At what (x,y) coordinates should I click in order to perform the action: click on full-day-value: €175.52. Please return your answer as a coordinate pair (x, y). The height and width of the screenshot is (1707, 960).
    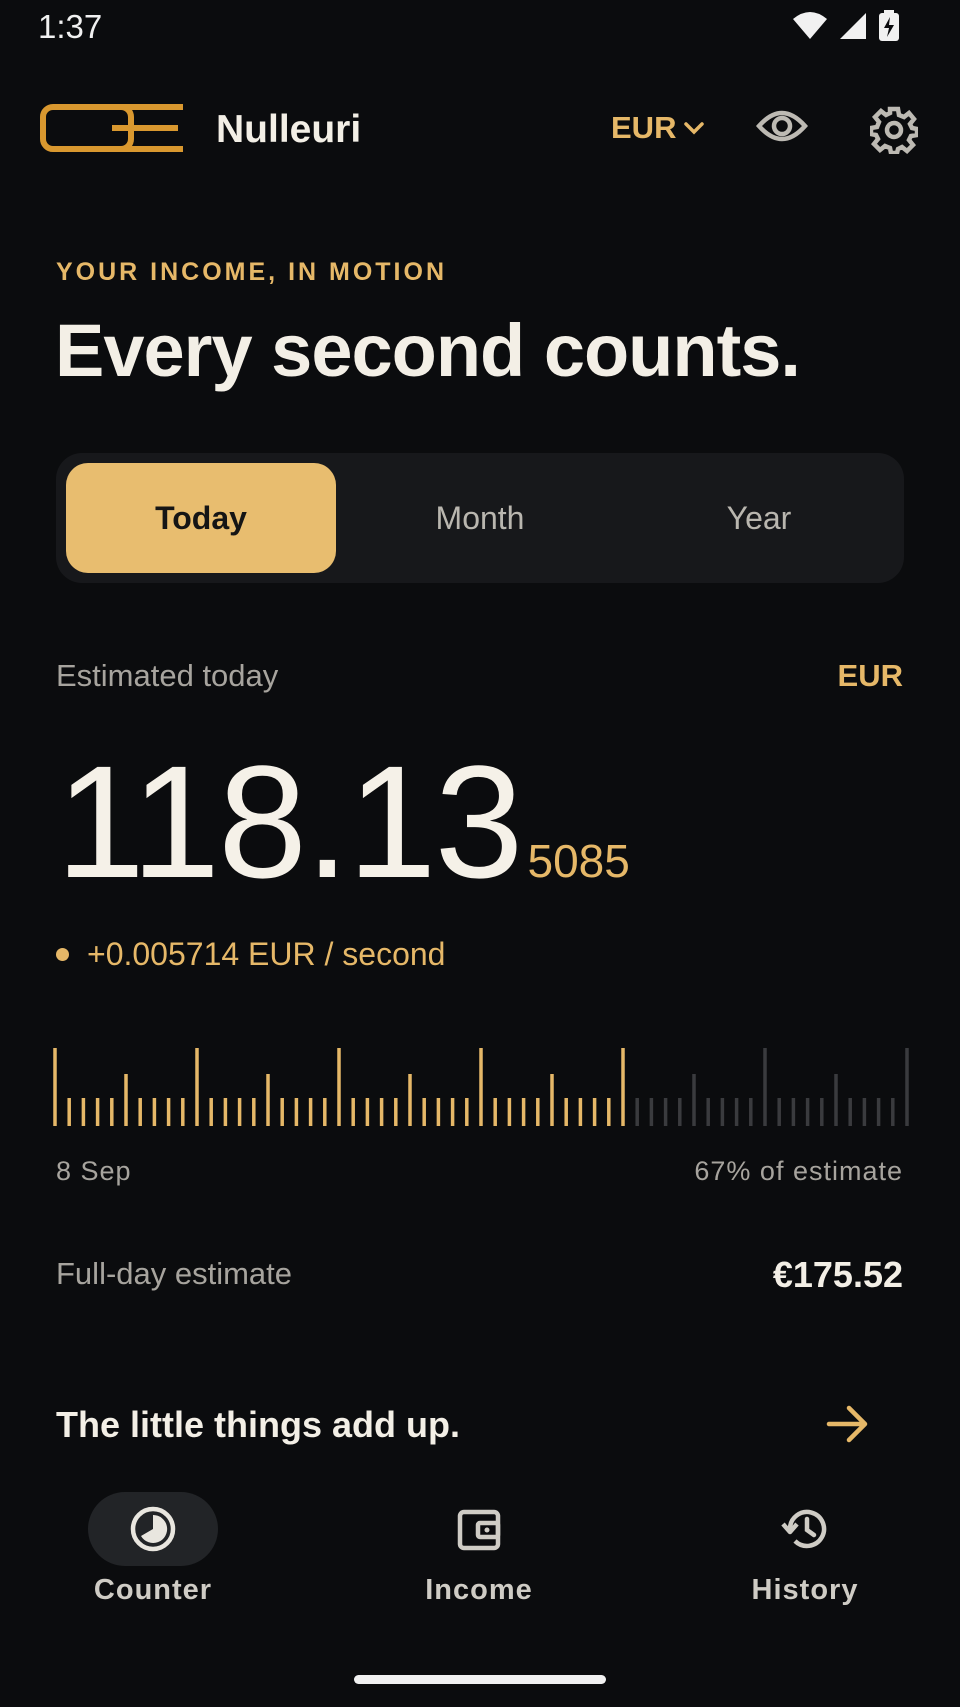
    Looking at the image, I should click on (837, 1274).